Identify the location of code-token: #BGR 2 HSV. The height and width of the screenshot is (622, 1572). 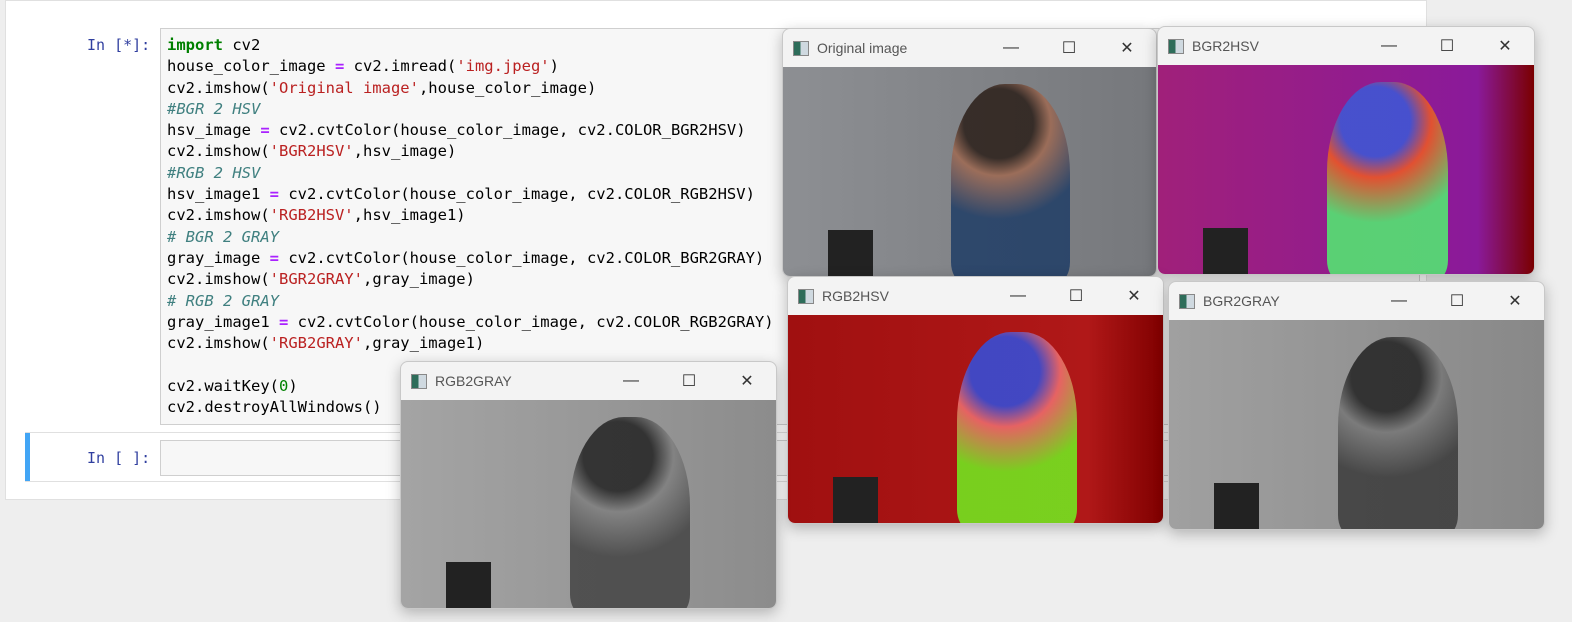
(214, 108).